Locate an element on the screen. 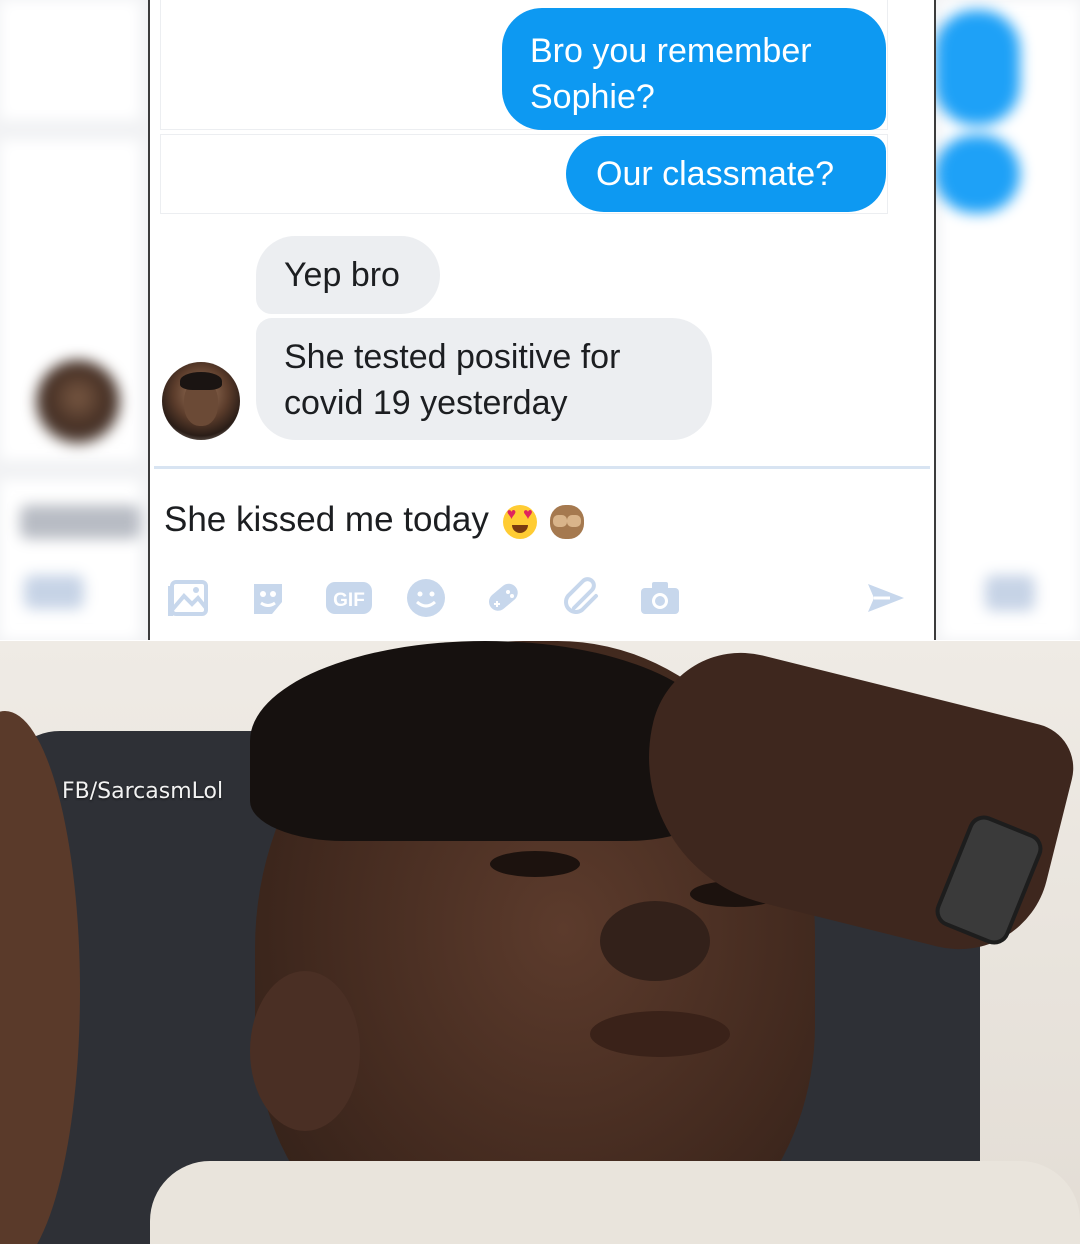 The width and height of the screenshot is (1080, 1244). composer-divider is located at coordinates (542, 467).